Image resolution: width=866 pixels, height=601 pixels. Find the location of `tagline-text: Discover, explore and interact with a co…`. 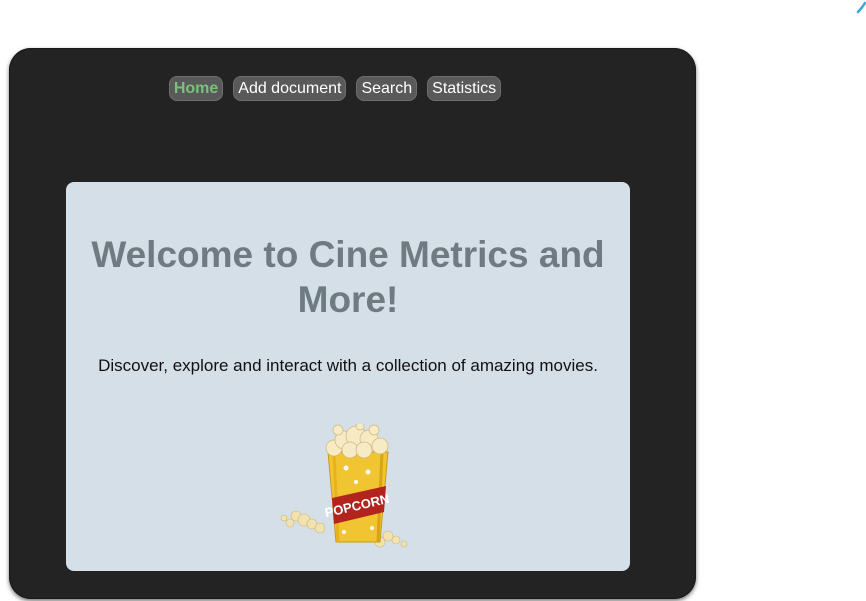

tagline-text: Discover, explore and interact with a co… is located at coordinates (348, 365).